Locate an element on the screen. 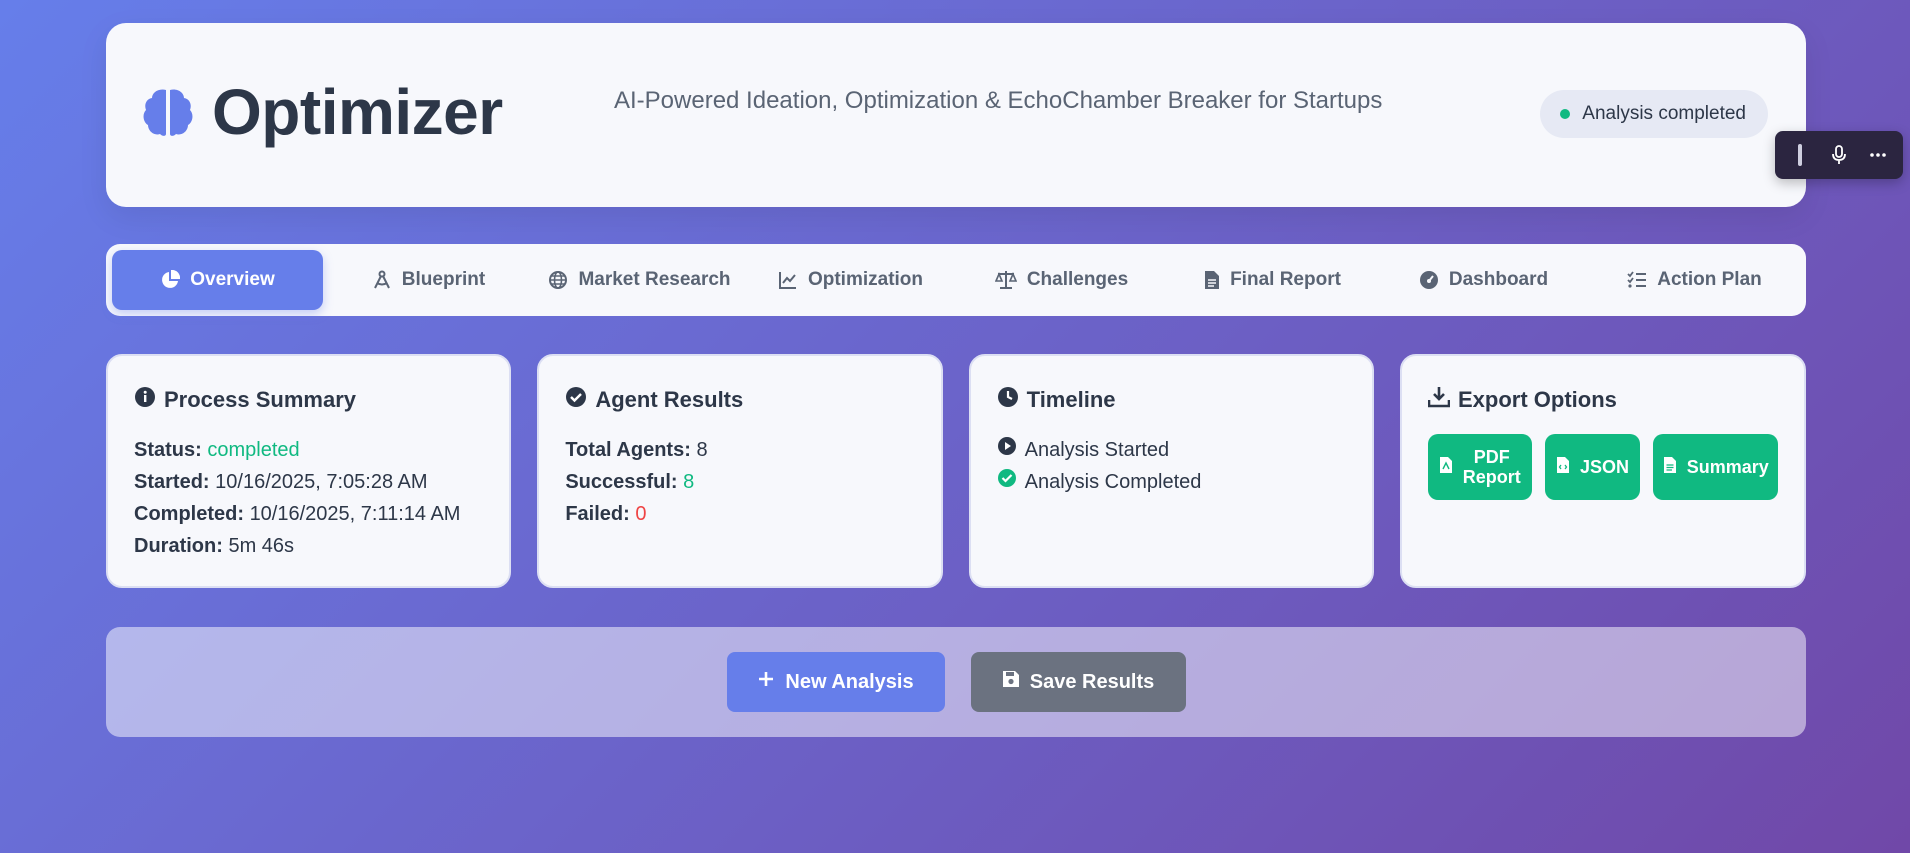 This screenshot has width=1910, height=853. status-text: Analysis completed is located at coordinates (1664, 113).